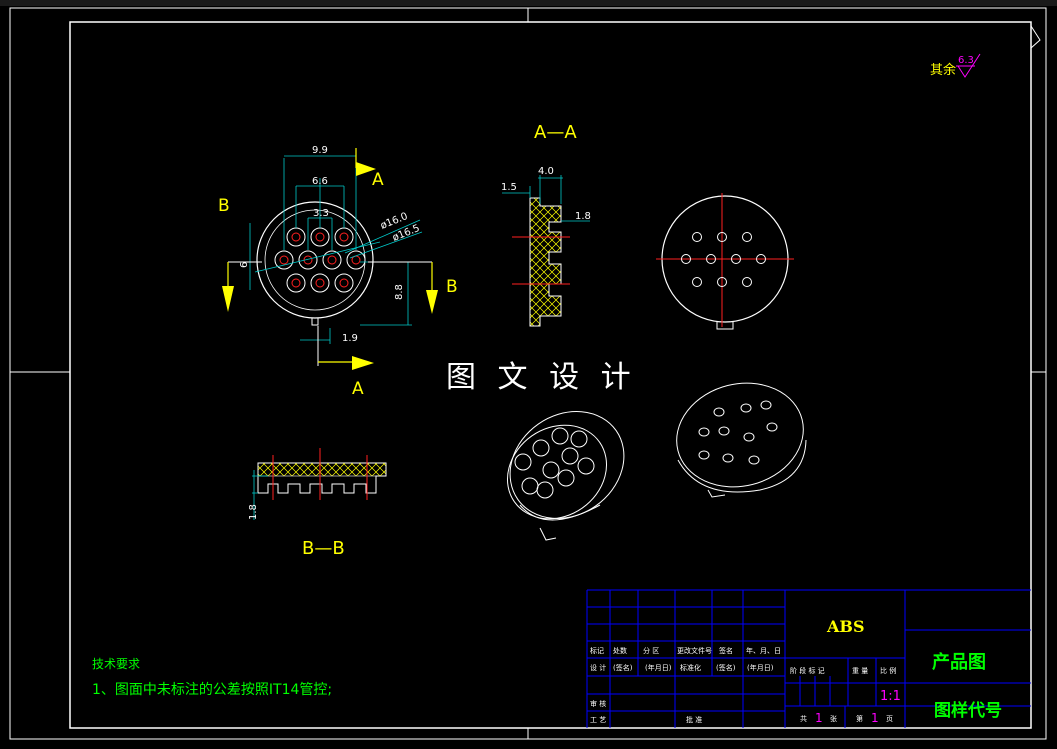  What do you see at coordinates (738, 432) in the screenshot?
I see `iso-back-holes` at bounding box center [738, 432].